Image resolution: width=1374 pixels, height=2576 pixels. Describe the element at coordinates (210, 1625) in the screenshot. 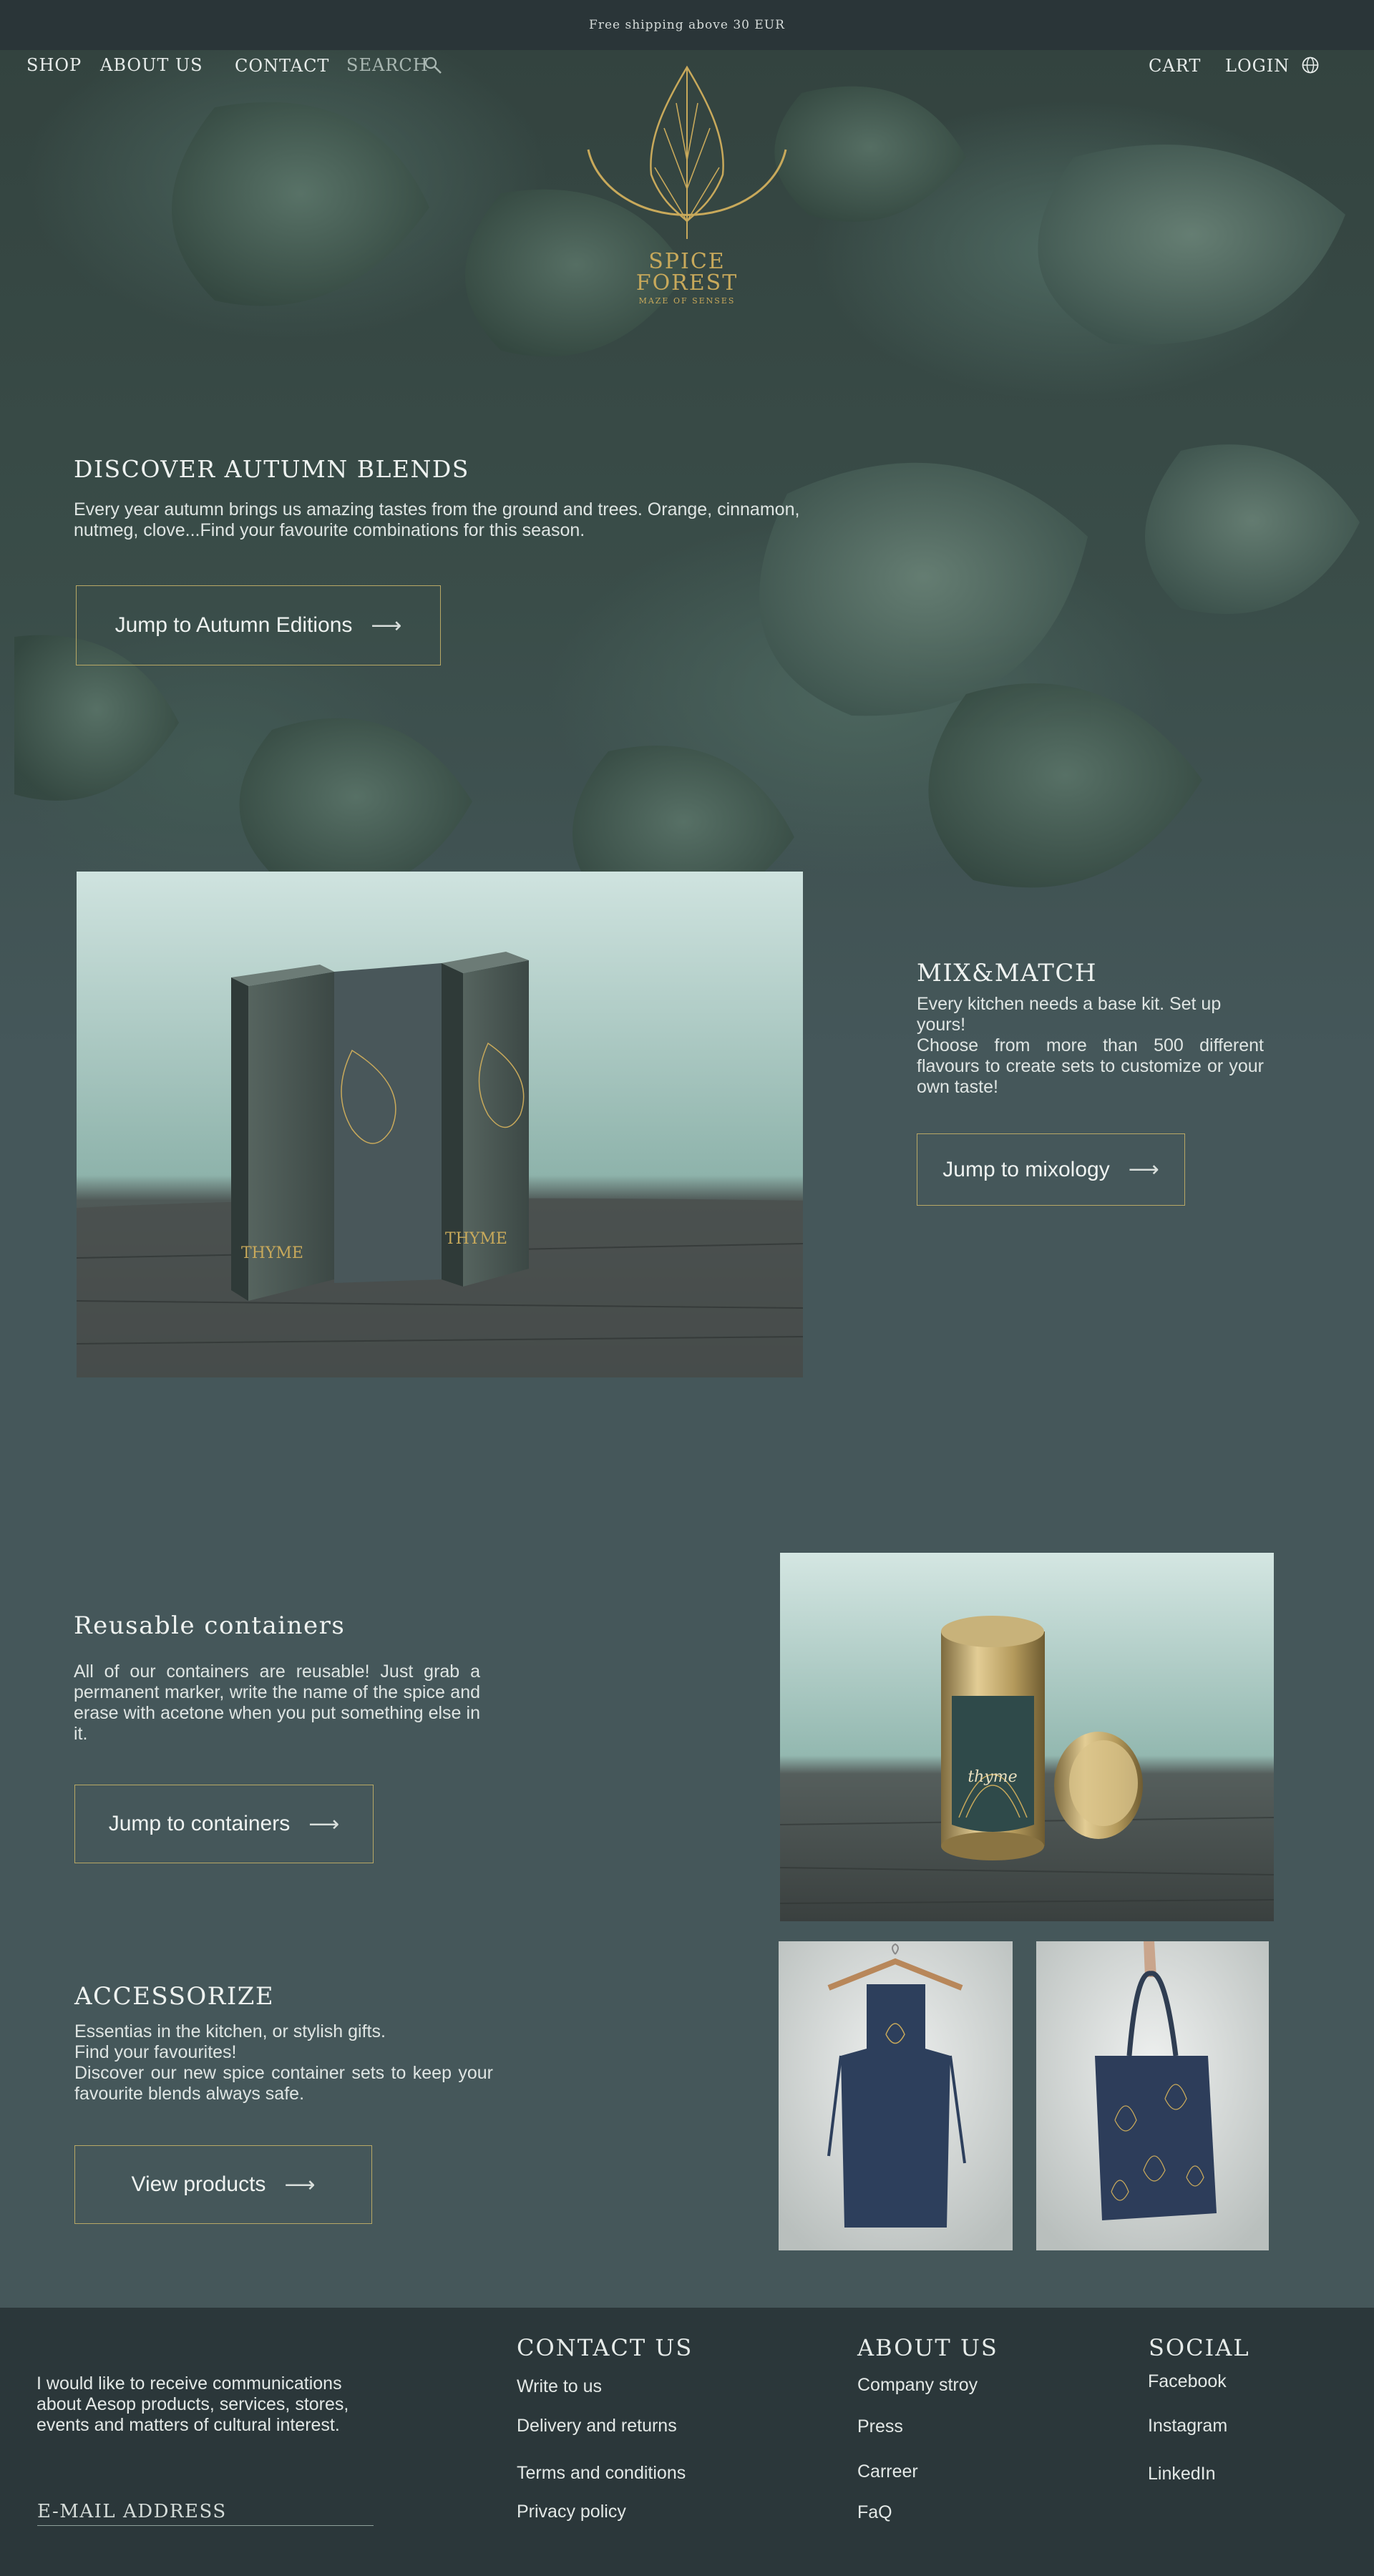

I see `containers-title: Reusable containers` at that location.